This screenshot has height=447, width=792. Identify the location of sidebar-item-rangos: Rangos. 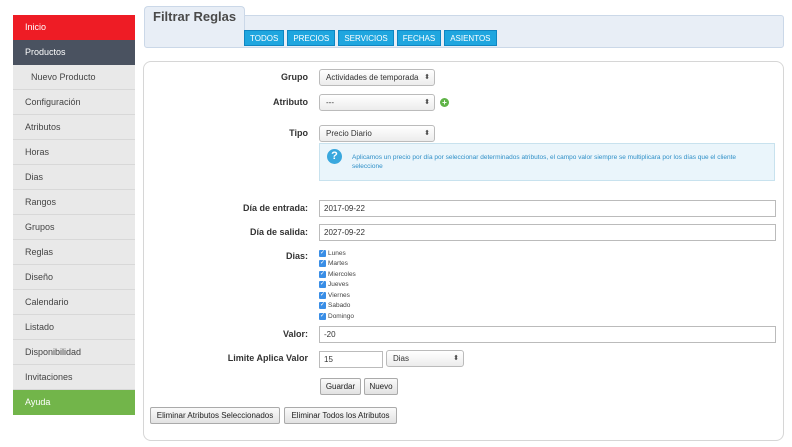
(74, 202).